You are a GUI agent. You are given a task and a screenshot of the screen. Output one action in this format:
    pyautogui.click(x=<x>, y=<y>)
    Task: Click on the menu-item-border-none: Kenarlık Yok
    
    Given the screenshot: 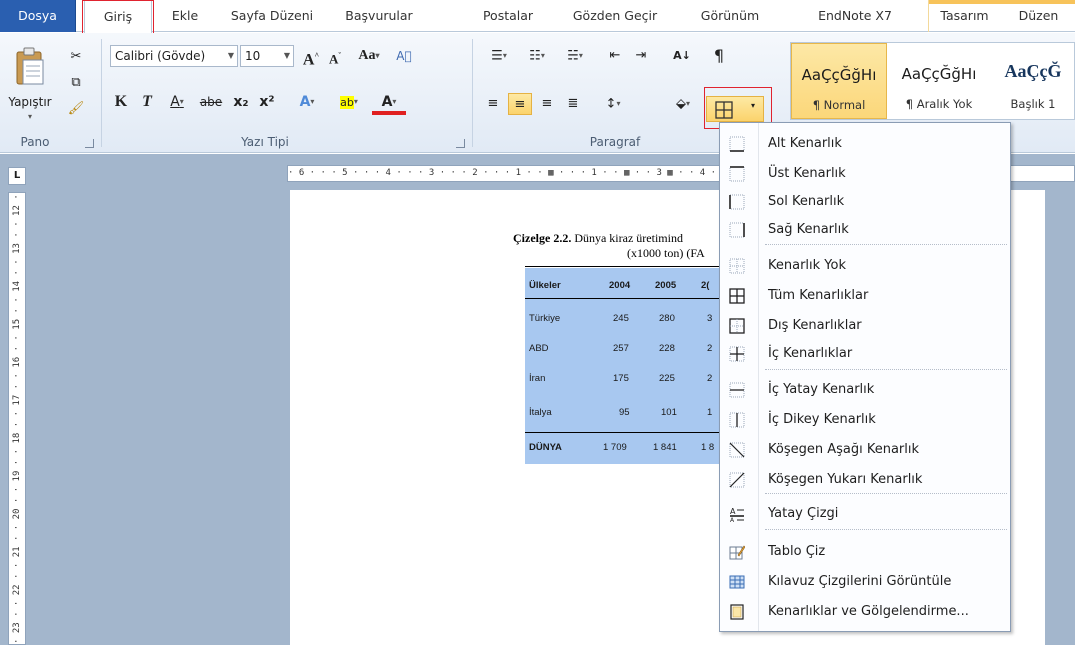 What is the action you would take?
    pyautogui.click(x=865, y=266)
    